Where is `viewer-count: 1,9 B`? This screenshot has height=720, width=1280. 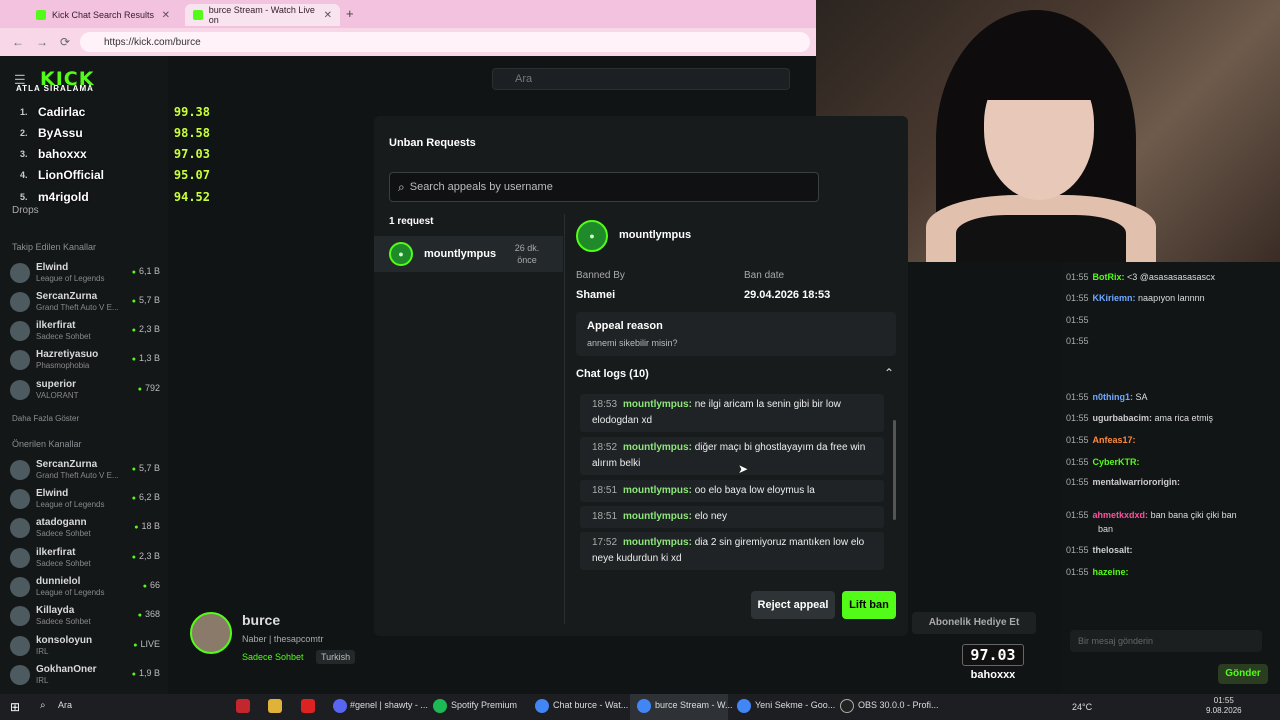
viewer-count: 1,9 B is located at coordinates (146, 673).